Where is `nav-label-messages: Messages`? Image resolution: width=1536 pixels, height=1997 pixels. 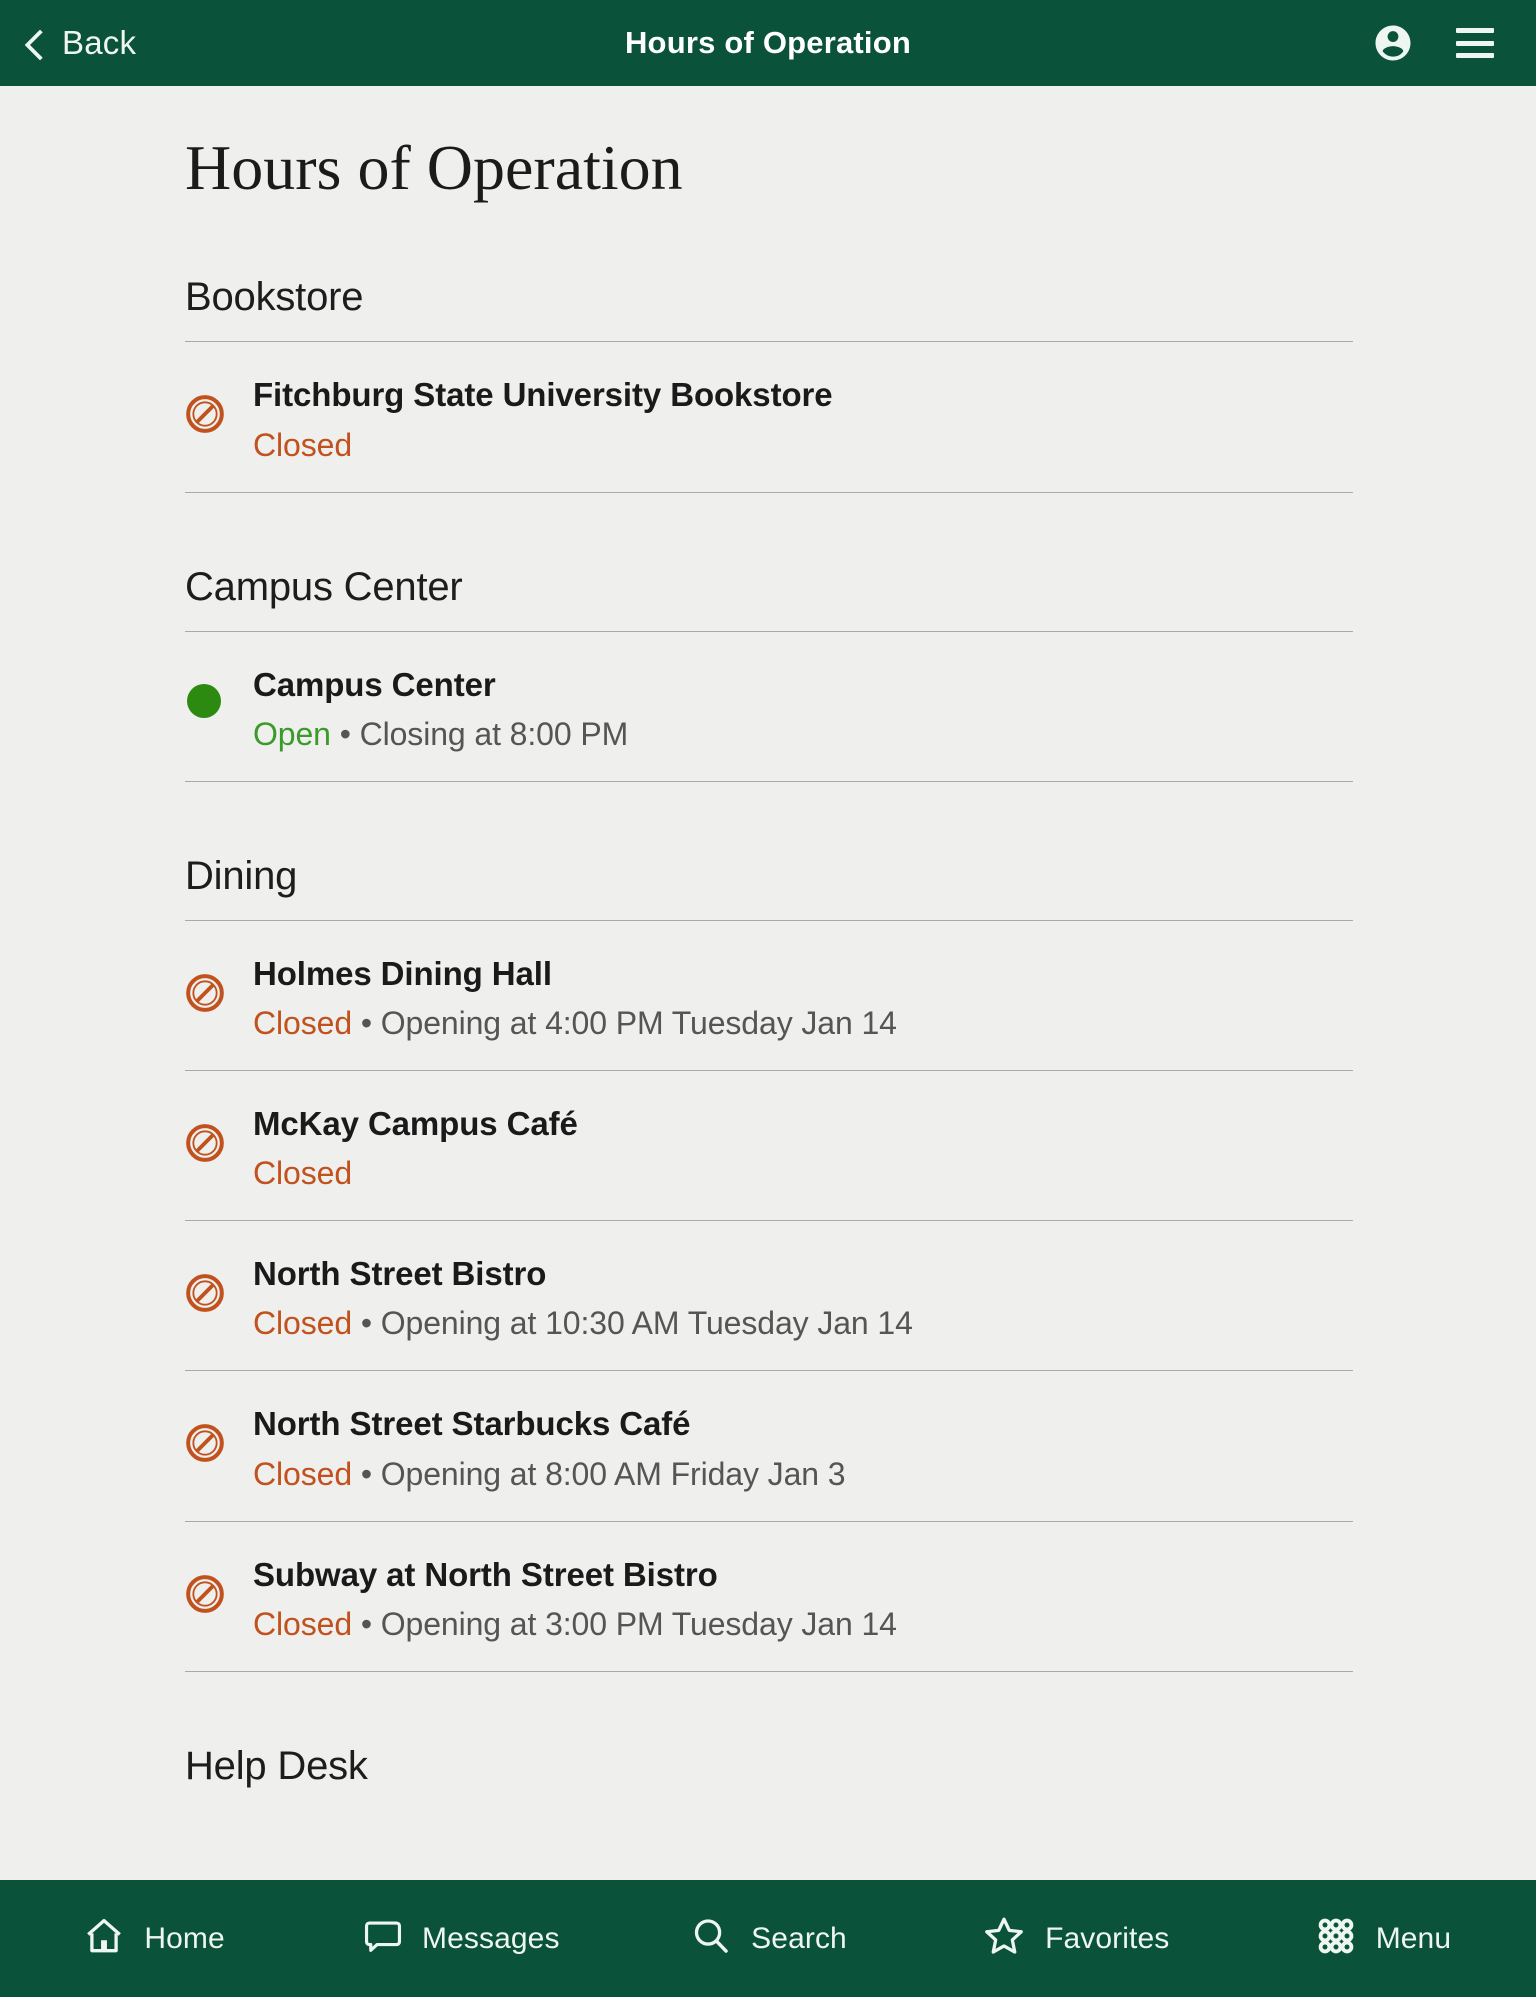 nav-label-messages: Messages is located at coordinates (491, 1938).